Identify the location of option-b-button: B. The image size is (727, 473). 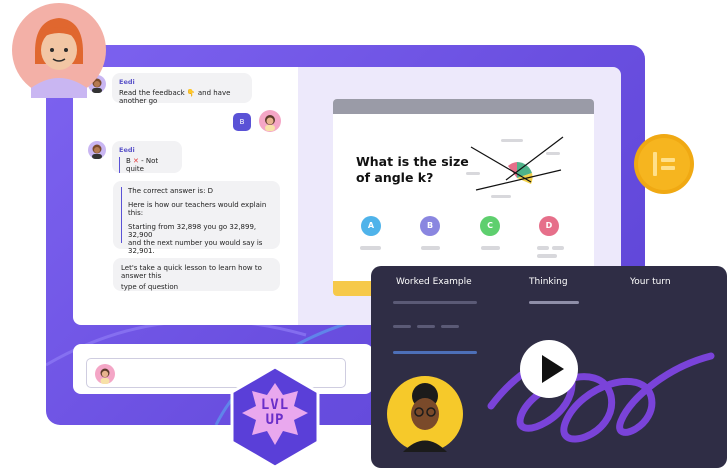
(430, 226).